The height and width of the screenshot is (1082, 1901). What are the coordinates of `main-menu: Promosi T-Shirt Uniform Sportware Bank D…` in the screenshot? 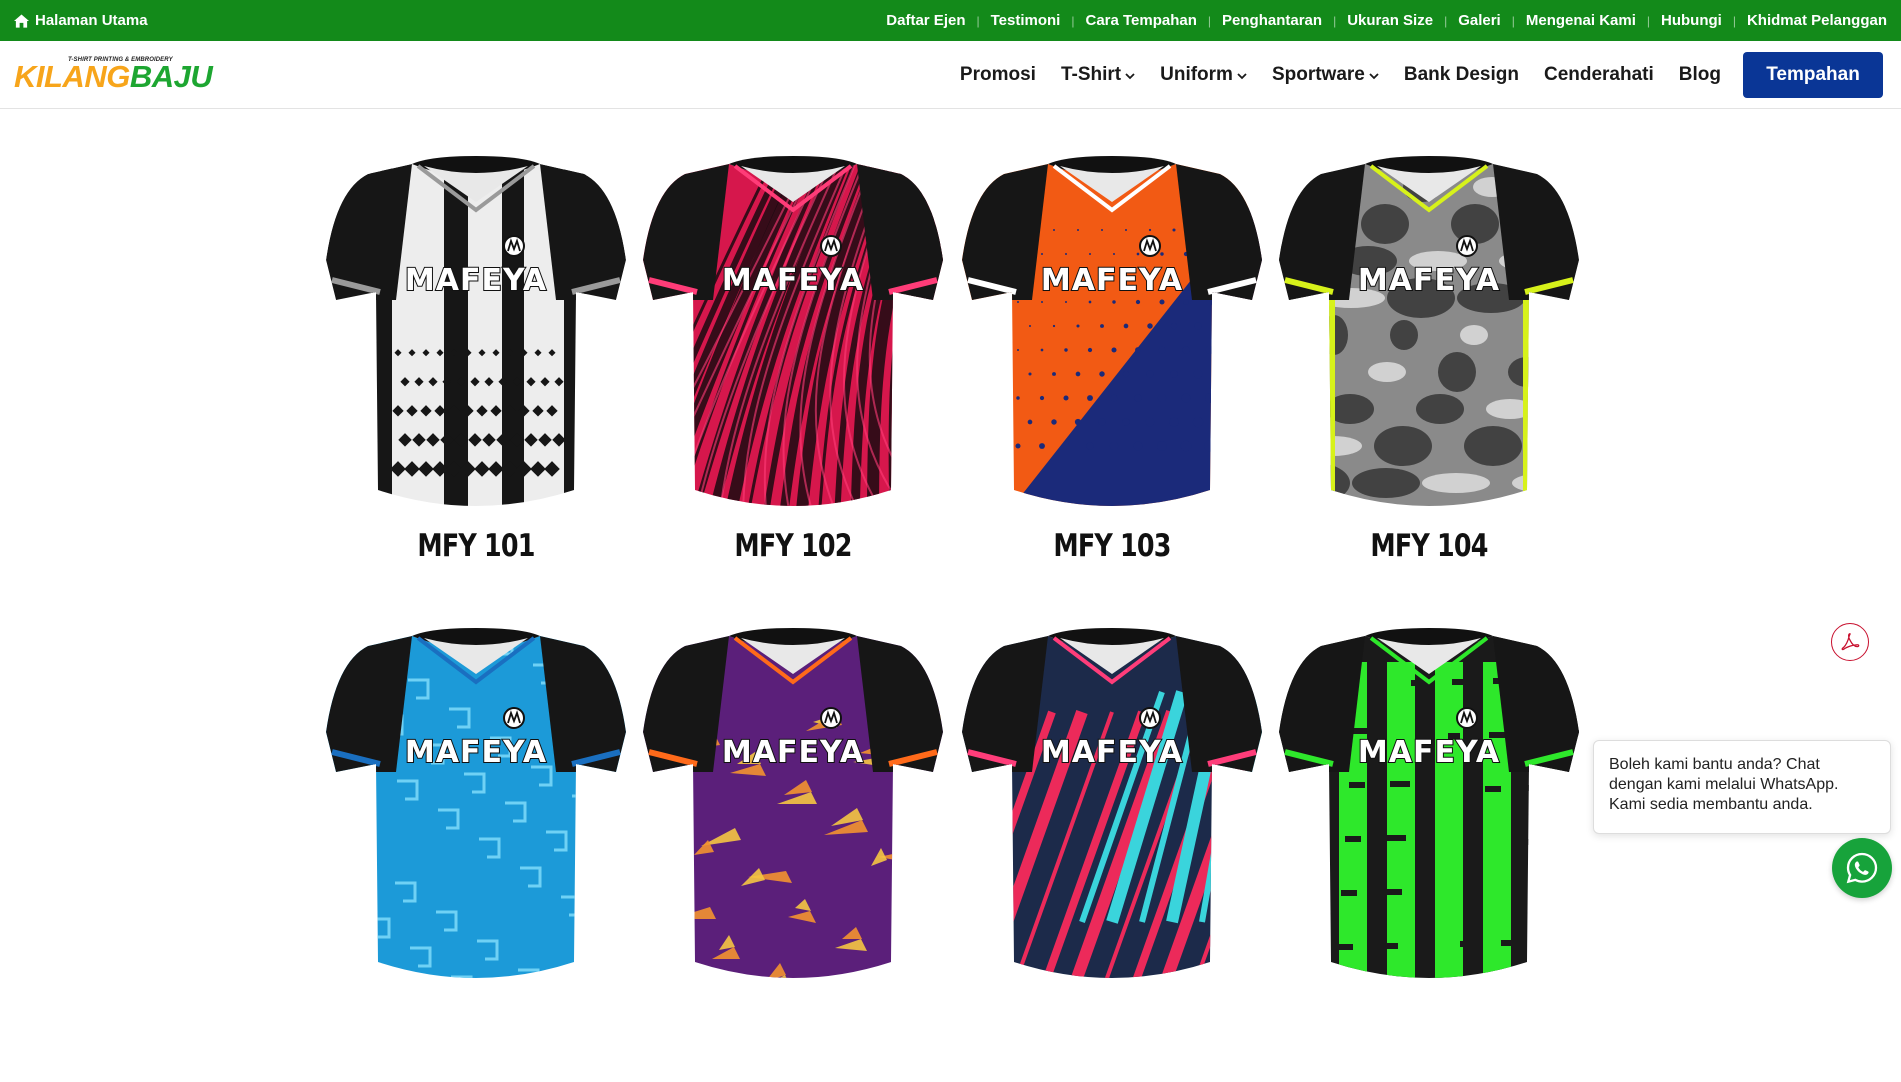 It's located at (1421, 74).